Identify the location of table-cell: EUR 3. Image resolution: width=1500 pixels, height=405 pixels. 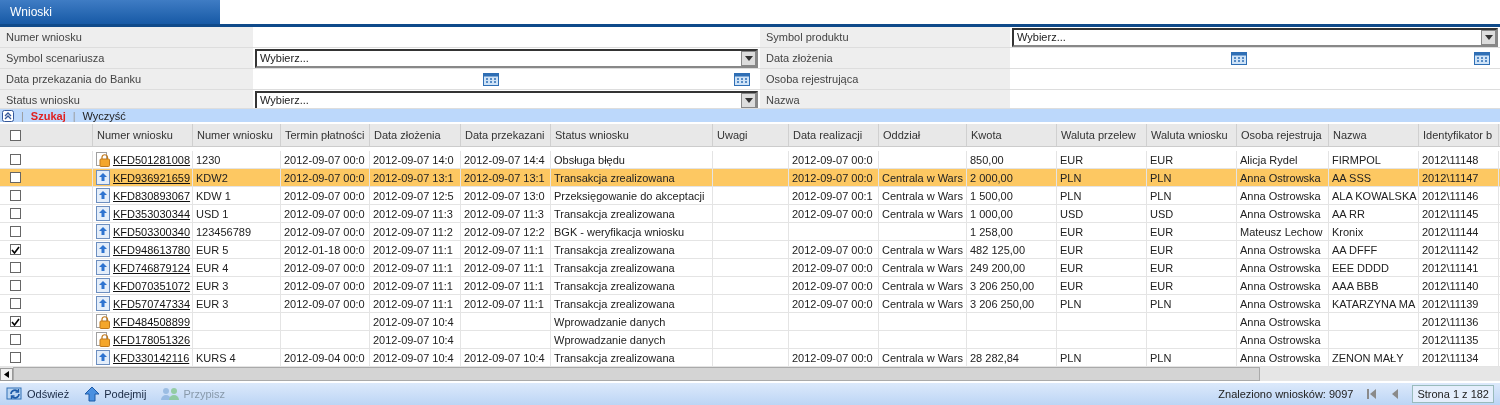
(212, 303).